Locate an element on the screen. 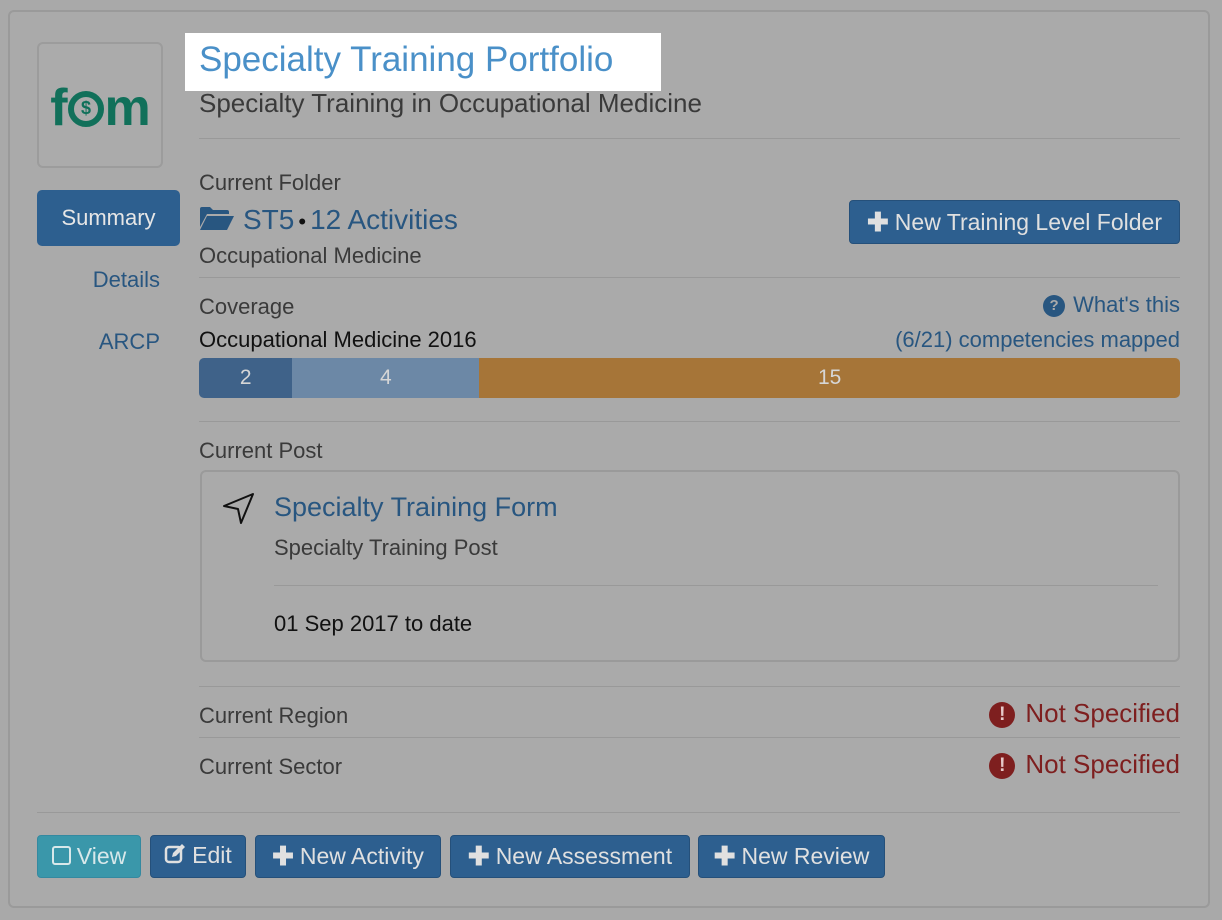 Image resolution: width=1222 pixels, height=920 pixels. folder-name-link: ST5 is located at coordinates (268, 219).